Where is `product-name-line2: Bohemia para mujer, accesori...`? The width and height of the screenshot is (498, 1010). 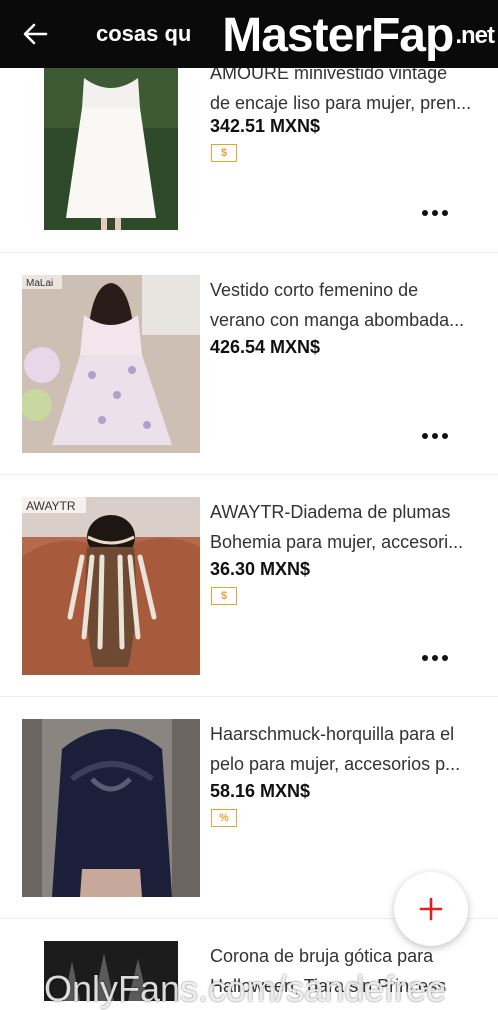
product-name-line2: Bohemia para mujer, accesori... is located at coordinates (337, 542).